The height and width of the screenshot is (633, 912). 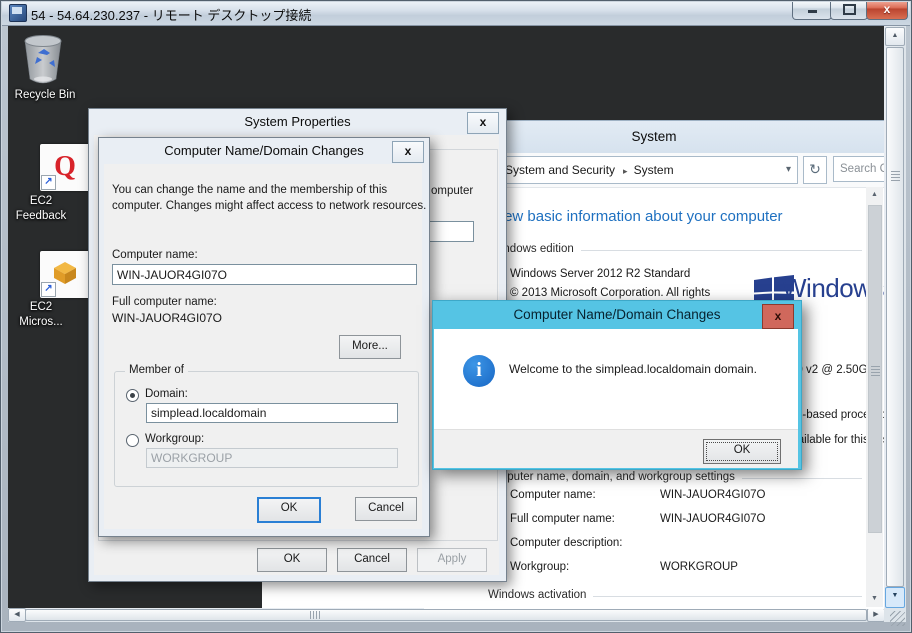 I want to click on desktop-icon-ec2-feedback: Q ↗, so click(x=65, y=167).